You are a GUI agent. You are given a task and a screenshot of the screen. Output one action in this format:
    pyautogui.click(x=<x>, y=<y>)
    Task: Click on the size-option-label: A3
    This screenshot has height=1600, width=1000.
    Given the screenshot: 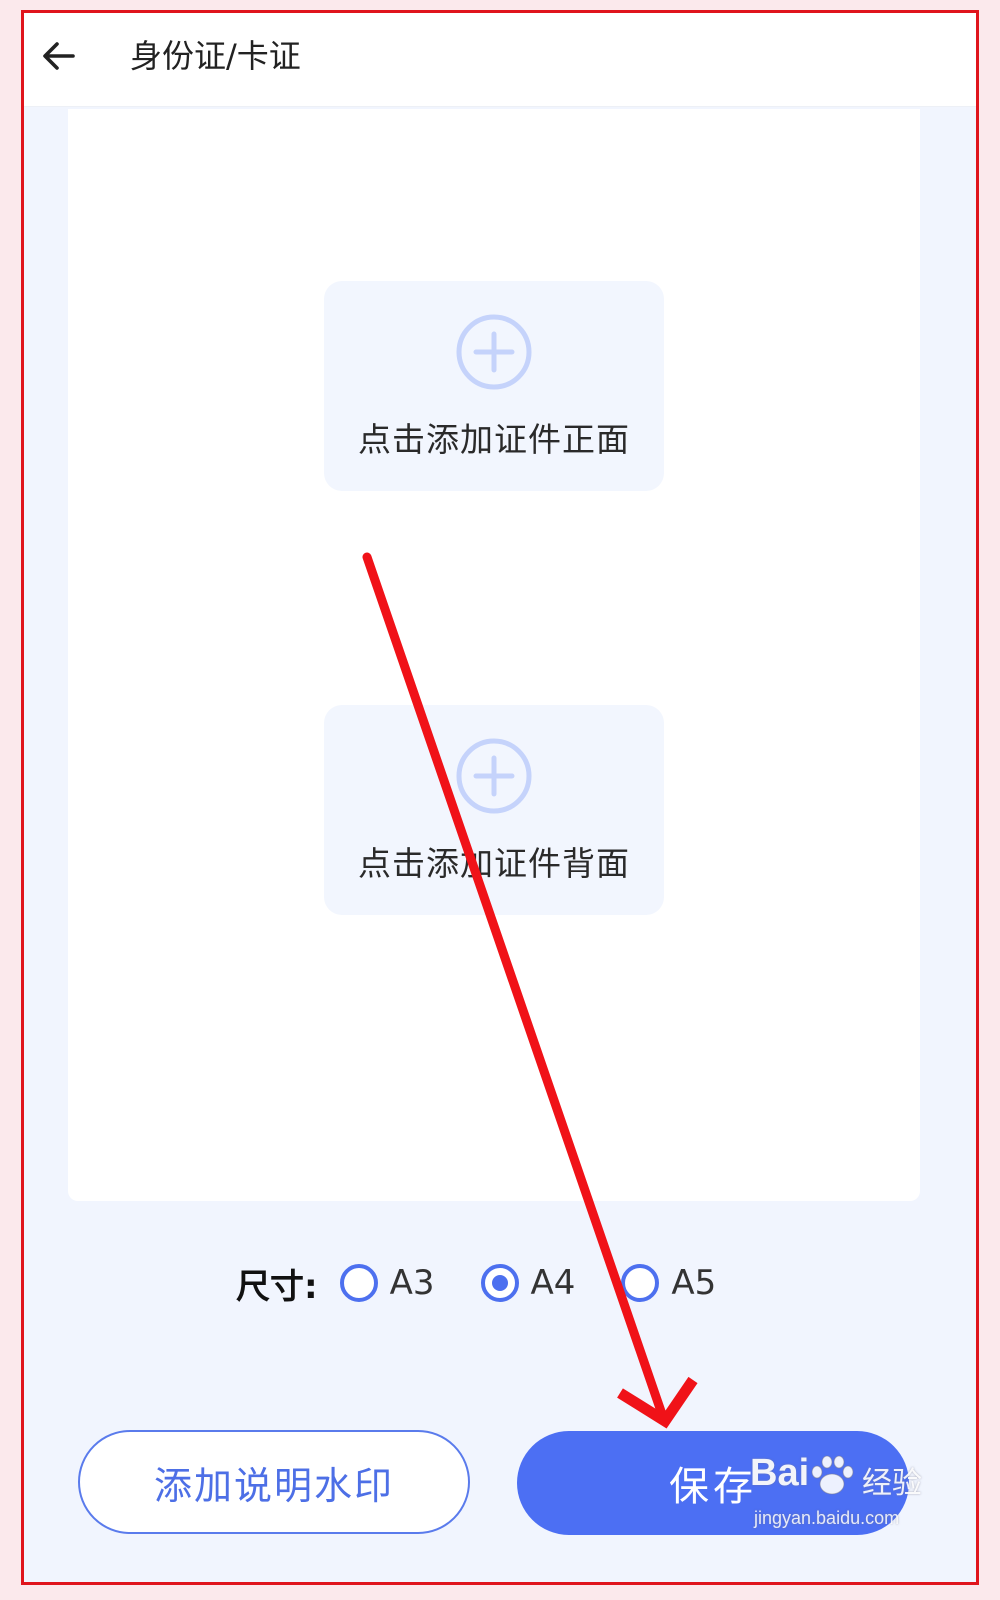 What is the action you would take?
    pyautogui.click(x=412, y=1283)
    